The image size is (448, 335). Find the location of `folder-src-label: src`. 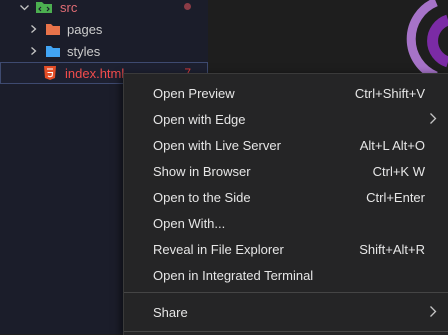

folder-src-label: src is located at coordinates (69, 7).